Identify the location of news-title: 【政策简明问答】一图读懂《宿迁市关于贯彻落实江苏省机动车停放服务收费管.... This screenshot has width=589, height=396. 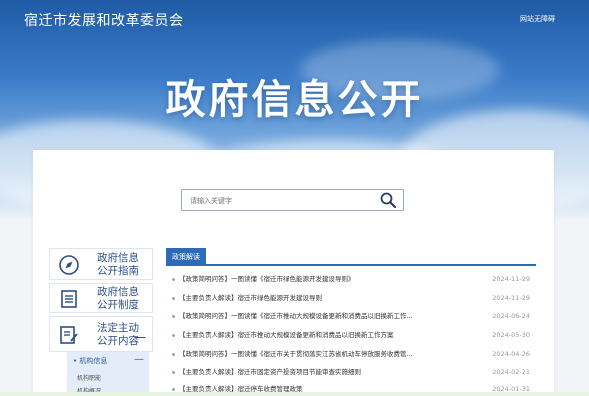
(329, 354).